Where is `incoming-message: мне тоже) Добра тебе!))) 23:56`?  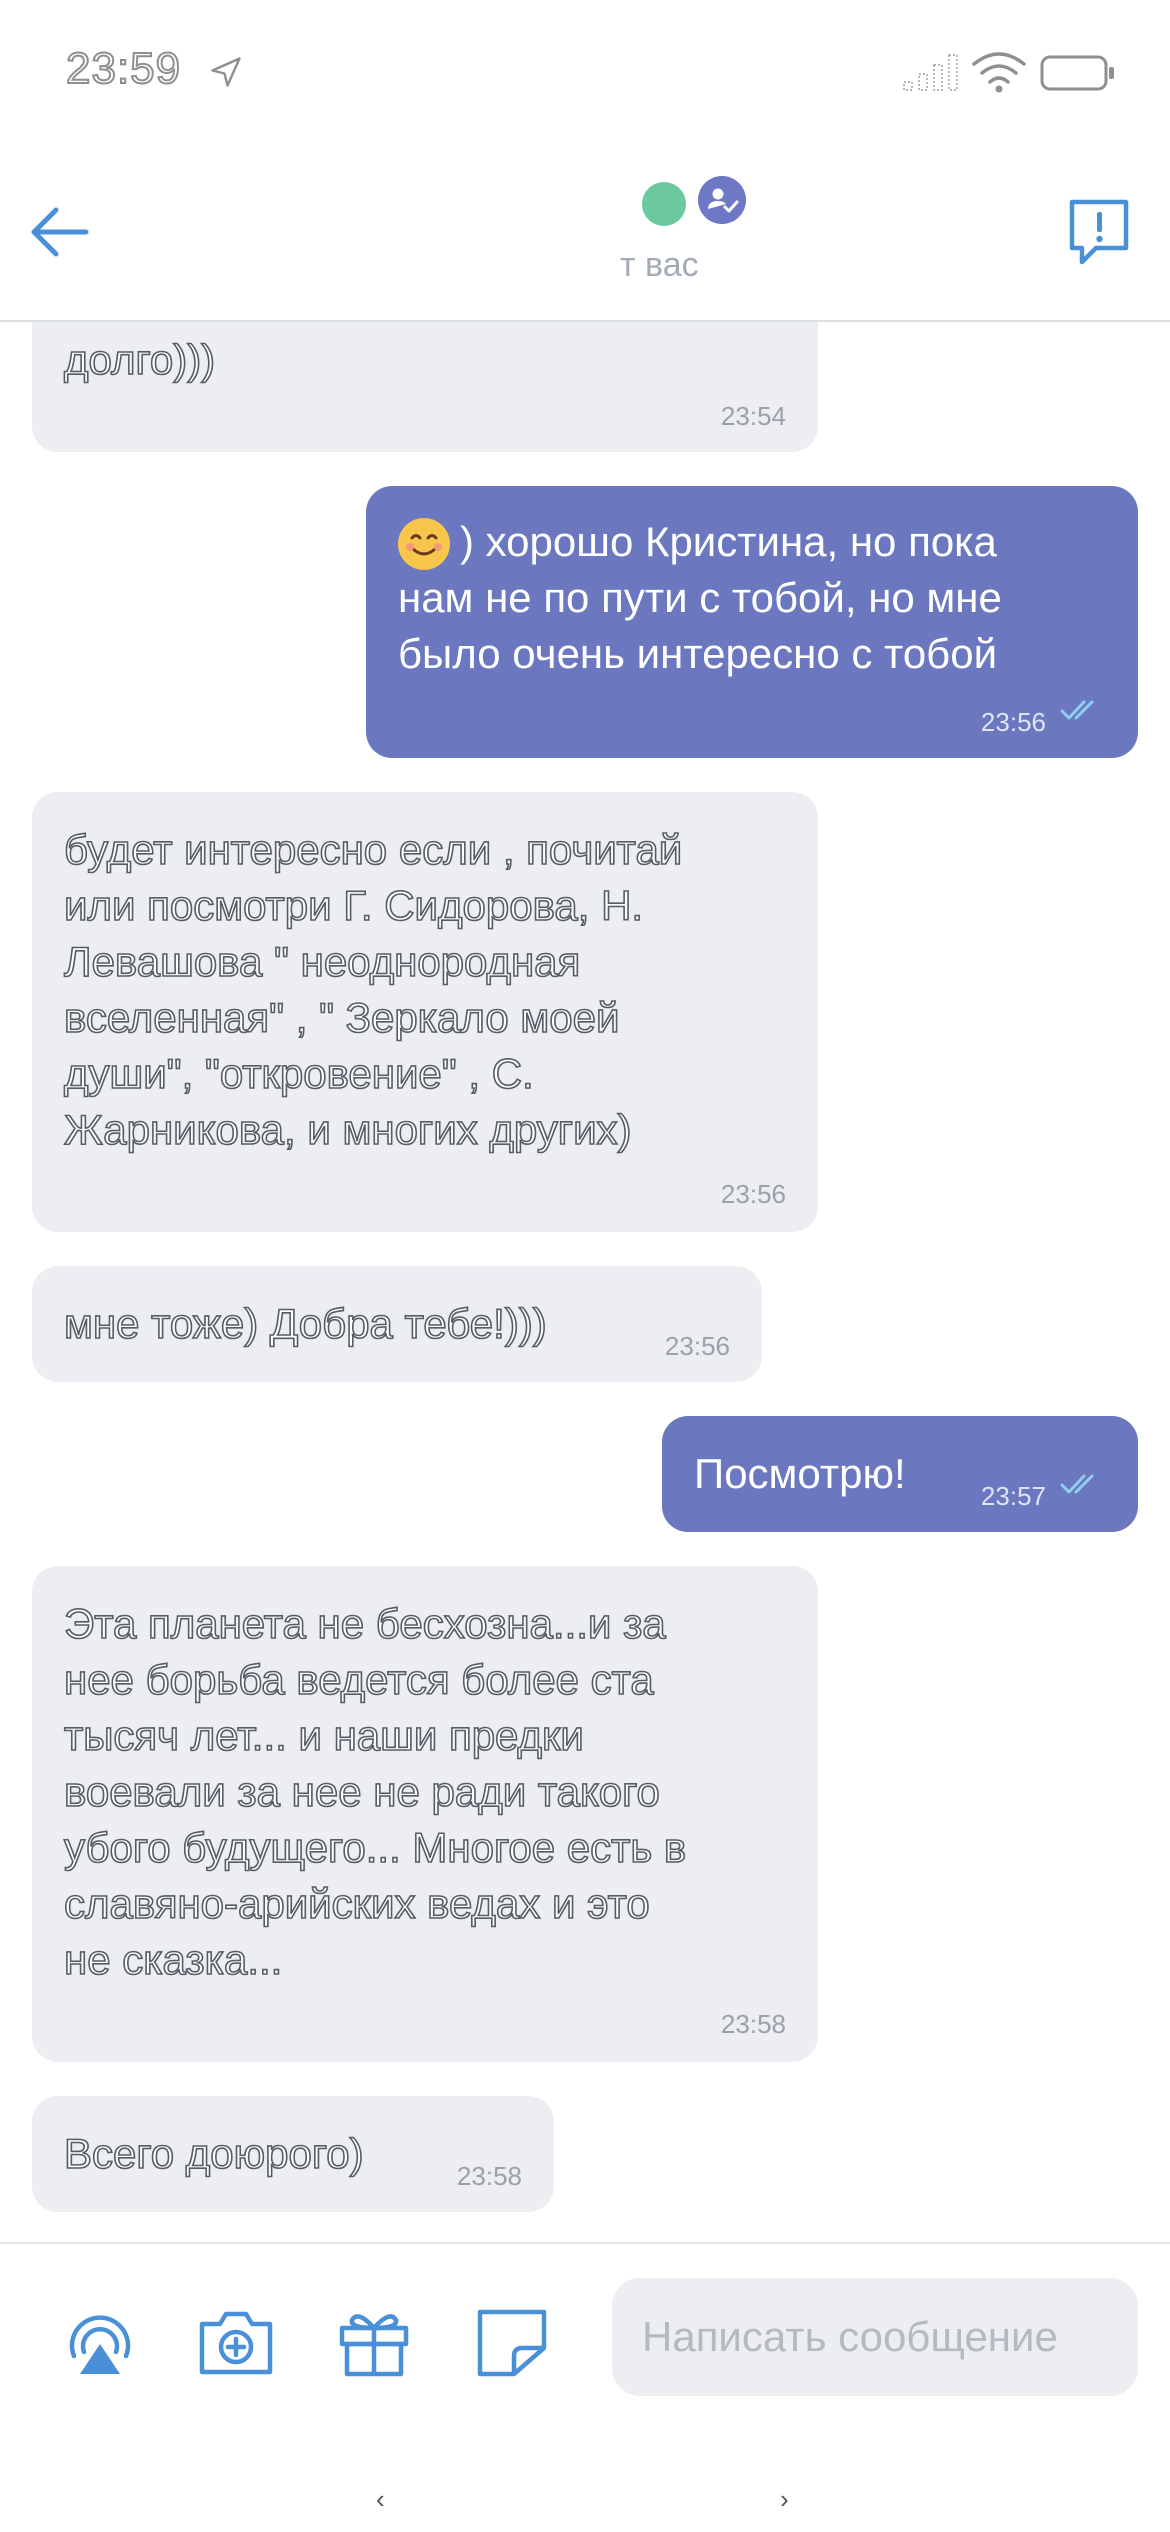
incoming-message: мне тоже) Добра тебе!))) 23:56 is located at coordinates (397, 1324).